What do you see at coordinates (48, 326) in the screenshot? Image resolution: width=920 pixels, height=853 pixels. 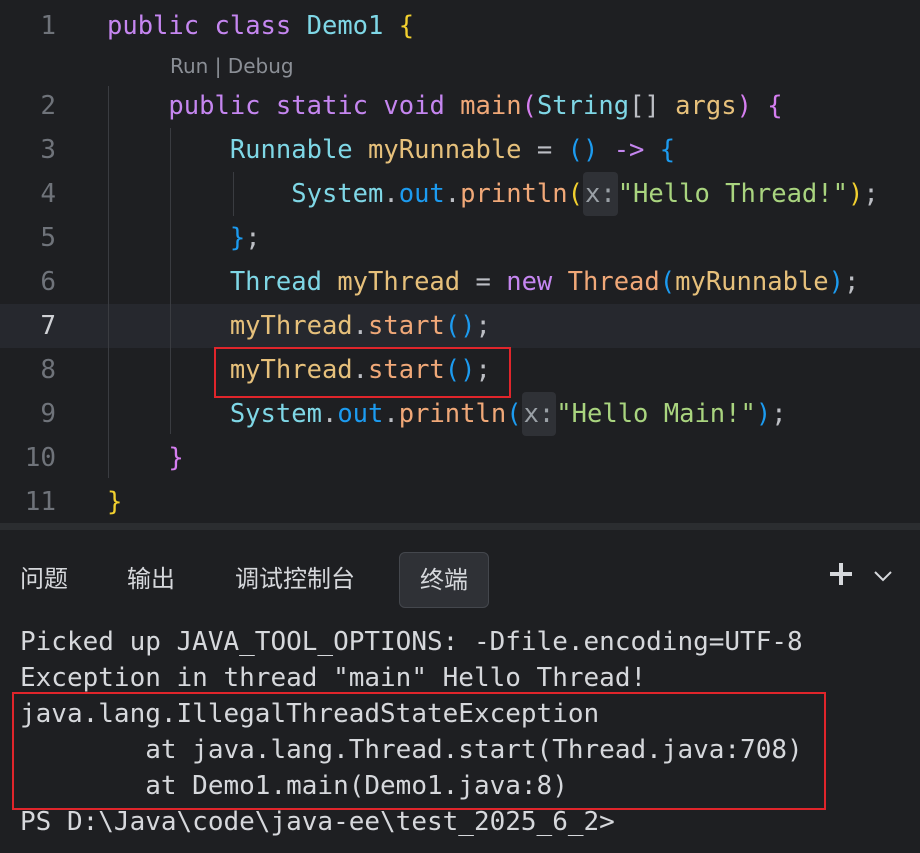 I see `line-number: 7` at bounding box center [48, 326].